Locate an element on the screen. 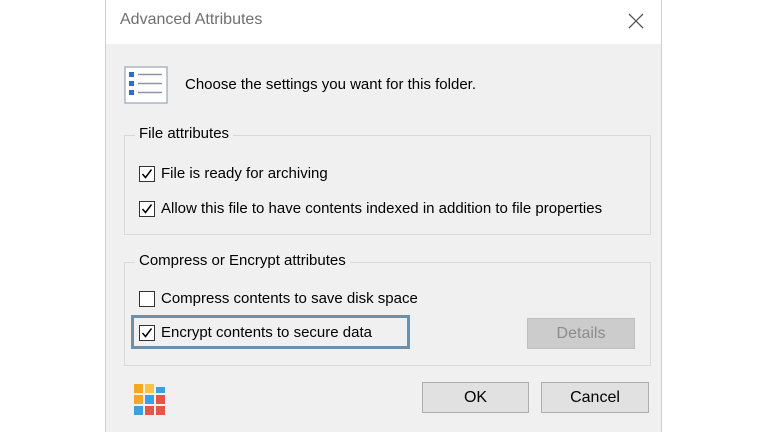 This screenshot has width=768, height=432. archive-checkbox-label: File is ready for archiving is located at coordinates (244, 173).